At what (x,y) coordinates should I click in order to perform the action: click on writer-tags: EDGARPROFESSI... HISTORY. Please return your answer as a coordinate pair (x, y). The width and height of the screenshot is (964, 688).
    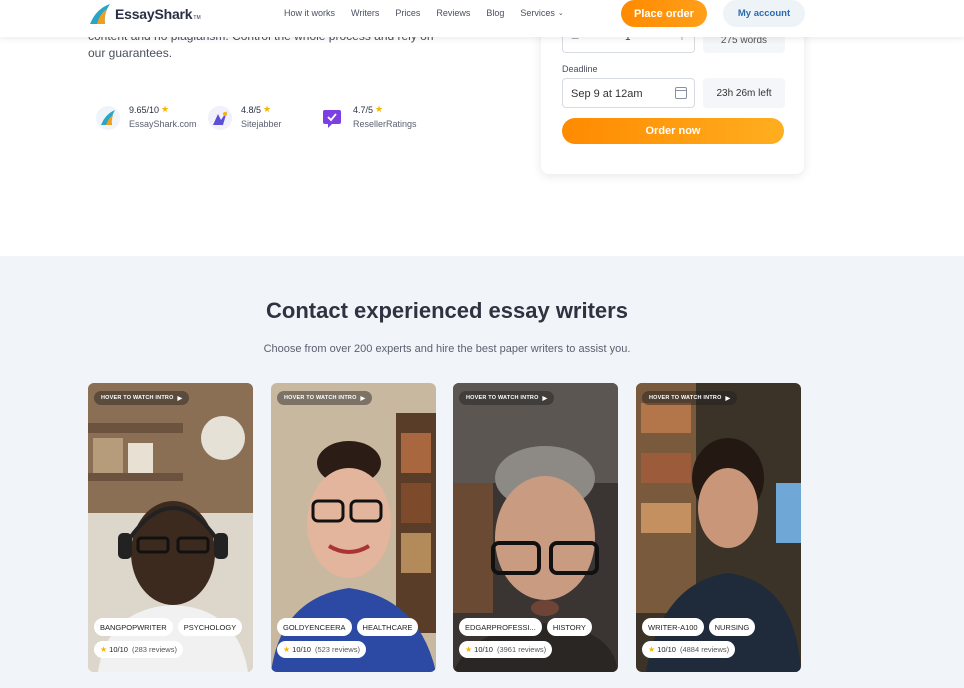
    Looking at the image, I should click on (528, 627).